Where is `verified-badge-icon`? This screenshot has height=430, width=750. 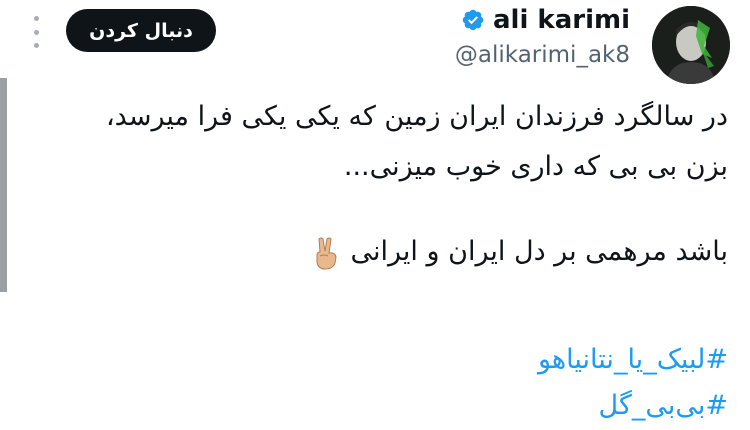 verified-badge-icon is located at coordinates (473, 20).